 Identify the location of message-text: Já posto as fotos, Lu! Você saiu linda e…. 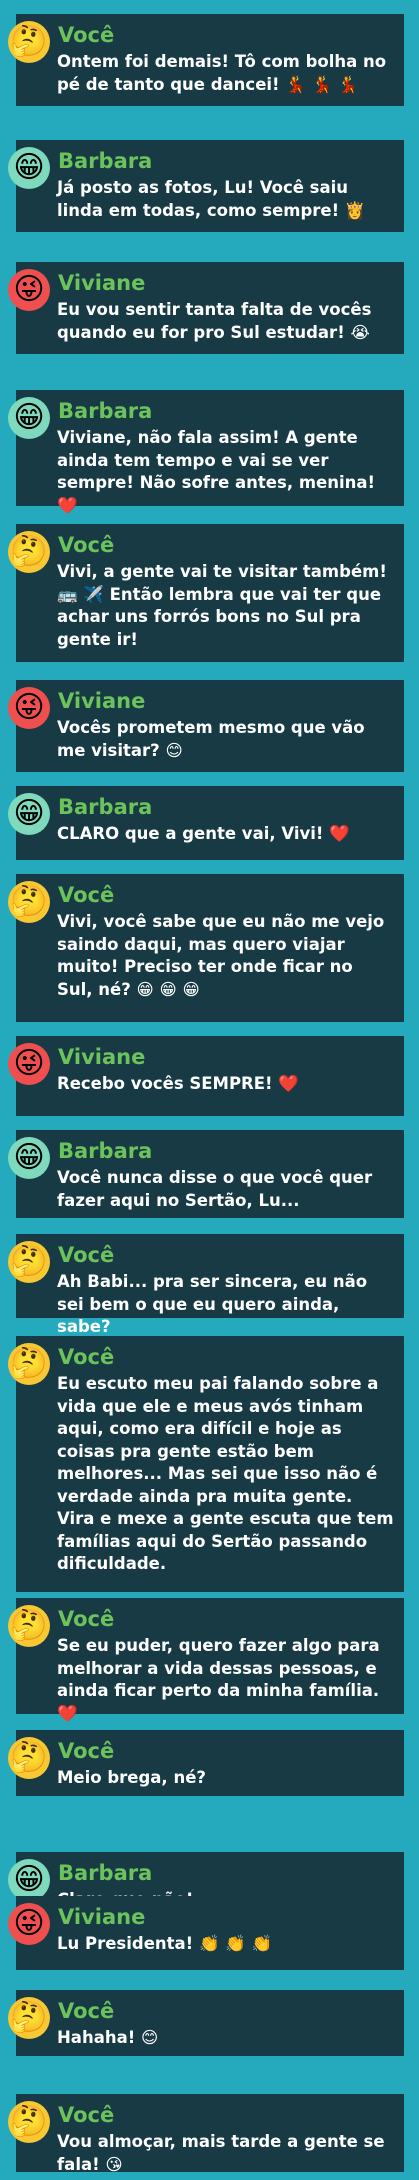
(211, 199).